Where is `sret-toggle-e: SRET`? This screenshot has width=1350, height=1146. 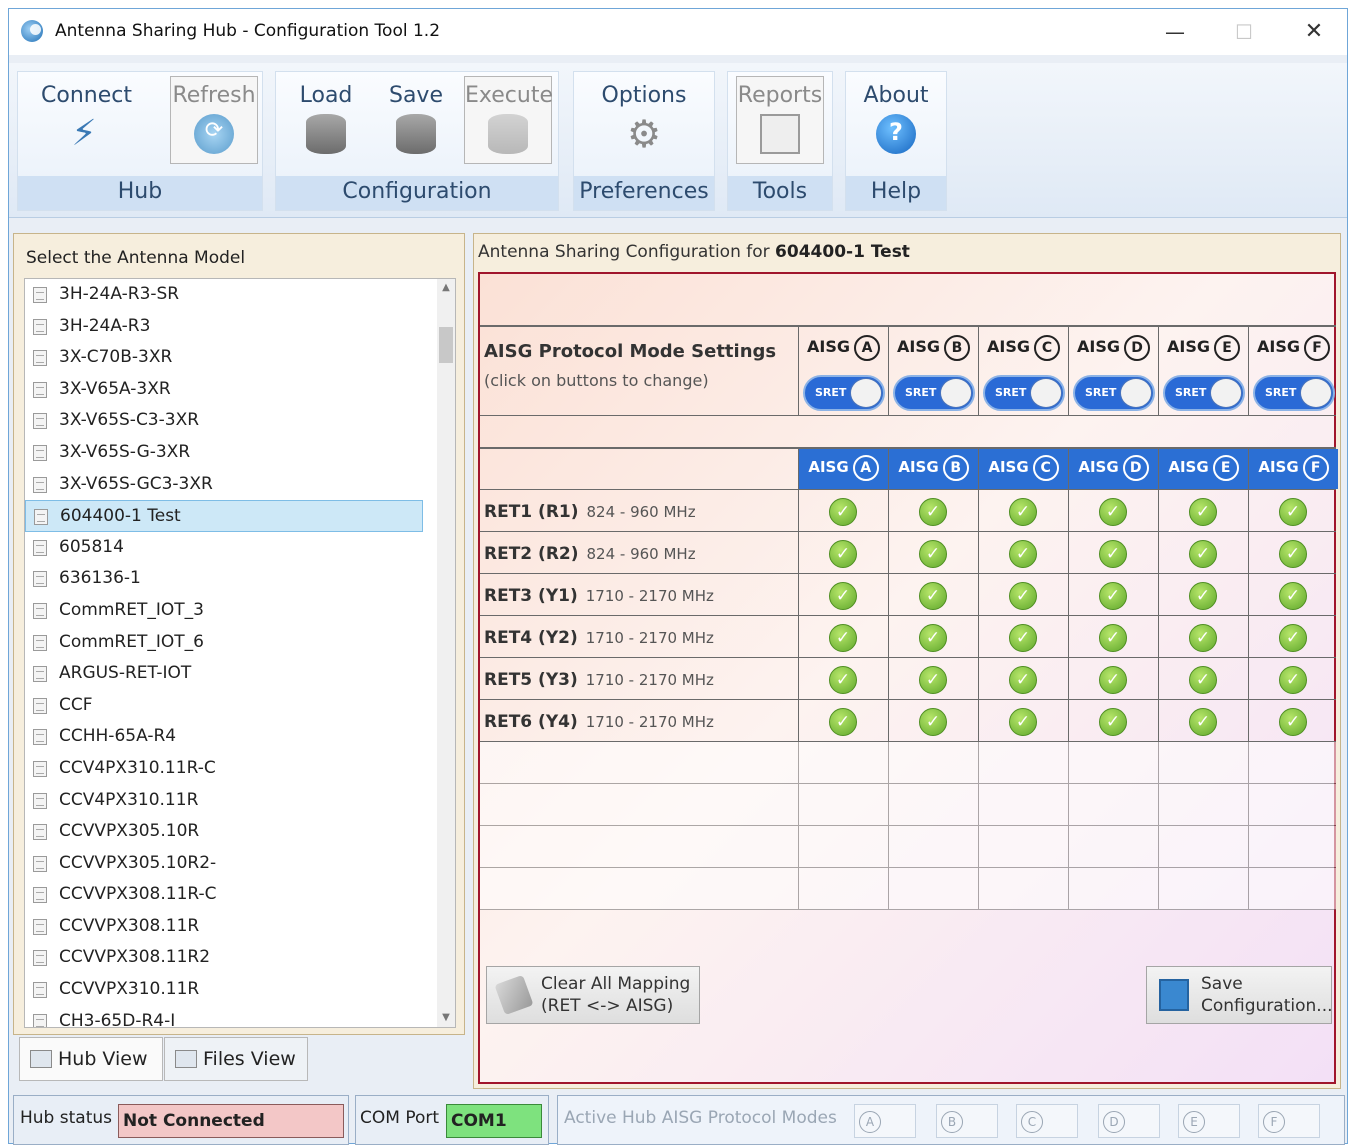 sret-toggle-e: SRET is located at coordinates (1204, 393).